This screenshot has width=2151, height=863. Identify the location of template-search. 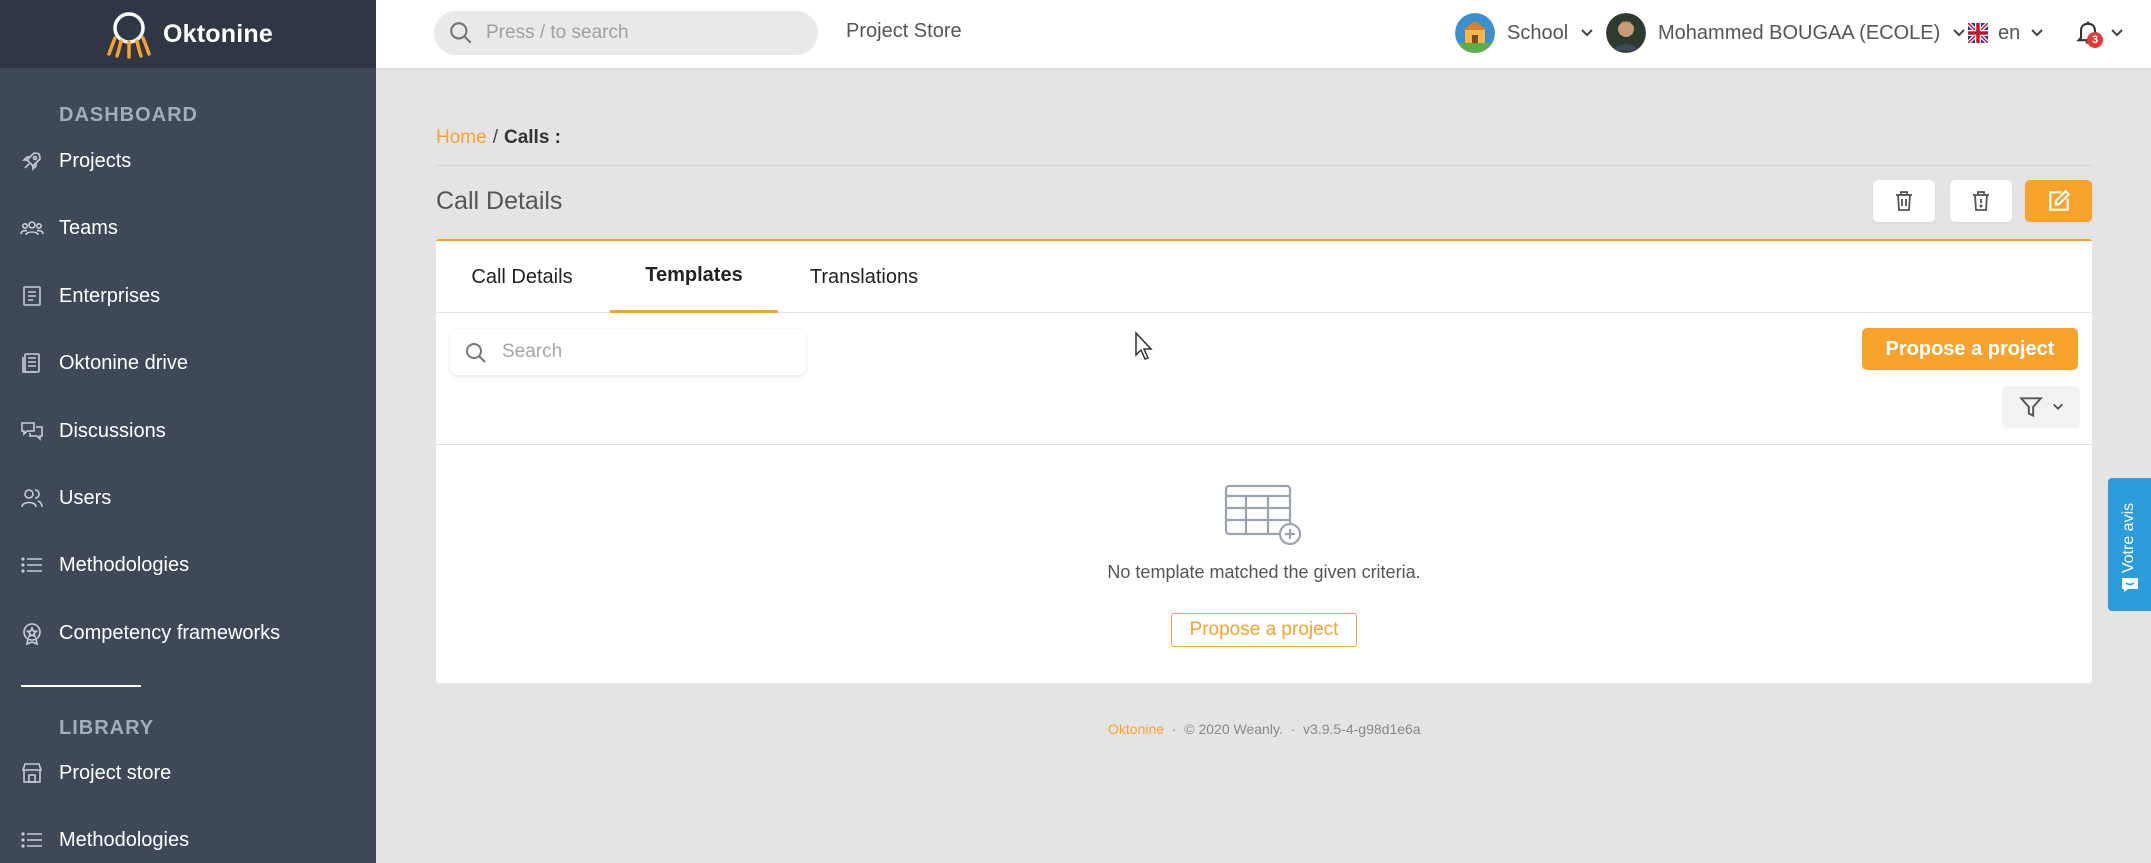
(628, 352).